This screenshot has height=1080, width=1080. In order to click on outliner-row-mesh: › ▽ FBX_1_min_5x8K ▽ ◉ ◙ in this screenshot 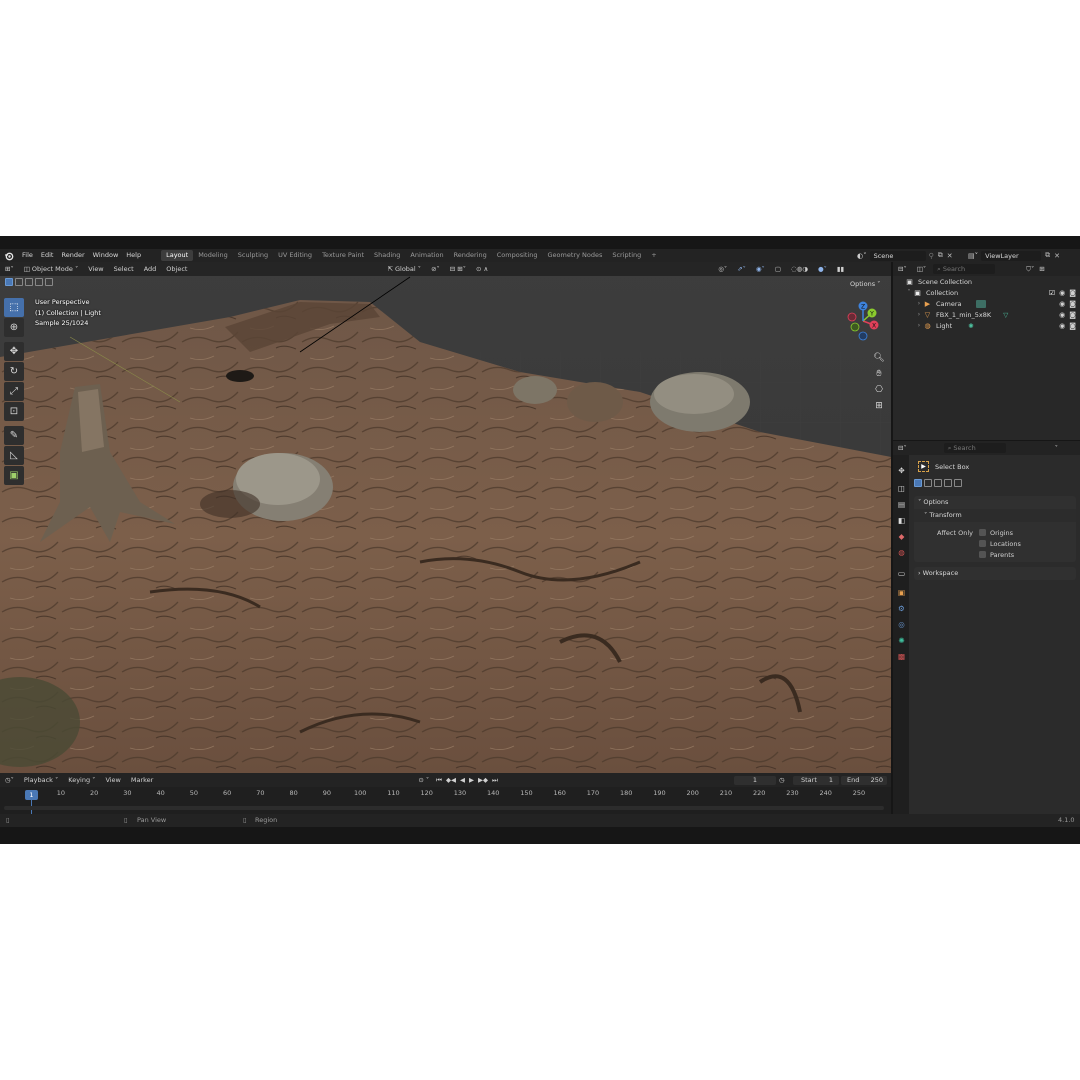, I will do `click(986, 314)`.